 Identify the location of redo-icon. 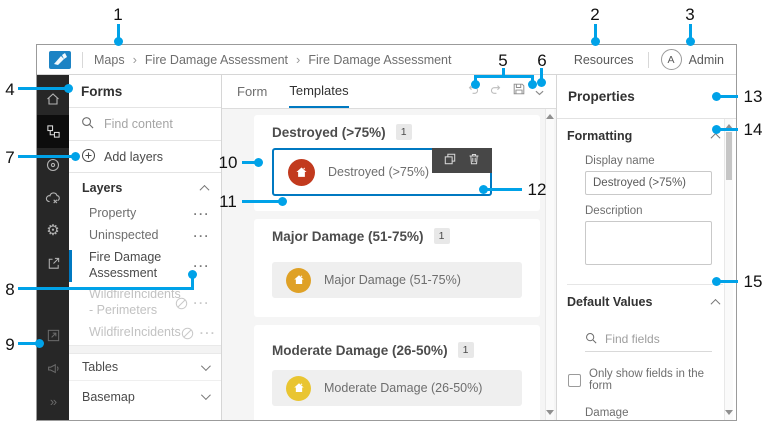
(496, 91).